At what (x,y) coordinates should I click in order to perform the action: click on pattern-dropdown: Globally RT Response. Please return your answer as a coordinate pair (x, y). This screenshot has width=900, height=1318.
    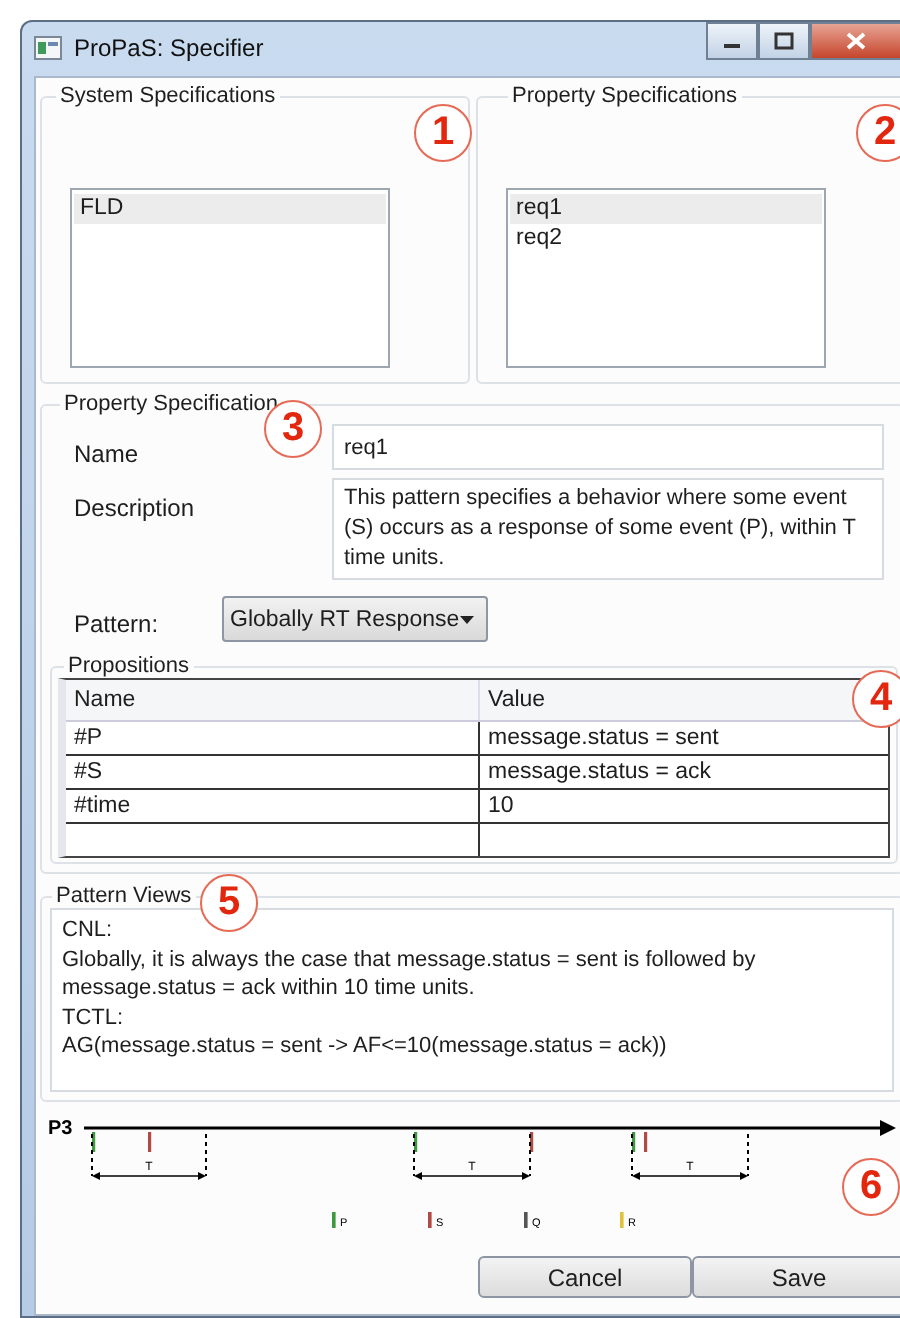
    Looking at the image, I should click on (355, 619).